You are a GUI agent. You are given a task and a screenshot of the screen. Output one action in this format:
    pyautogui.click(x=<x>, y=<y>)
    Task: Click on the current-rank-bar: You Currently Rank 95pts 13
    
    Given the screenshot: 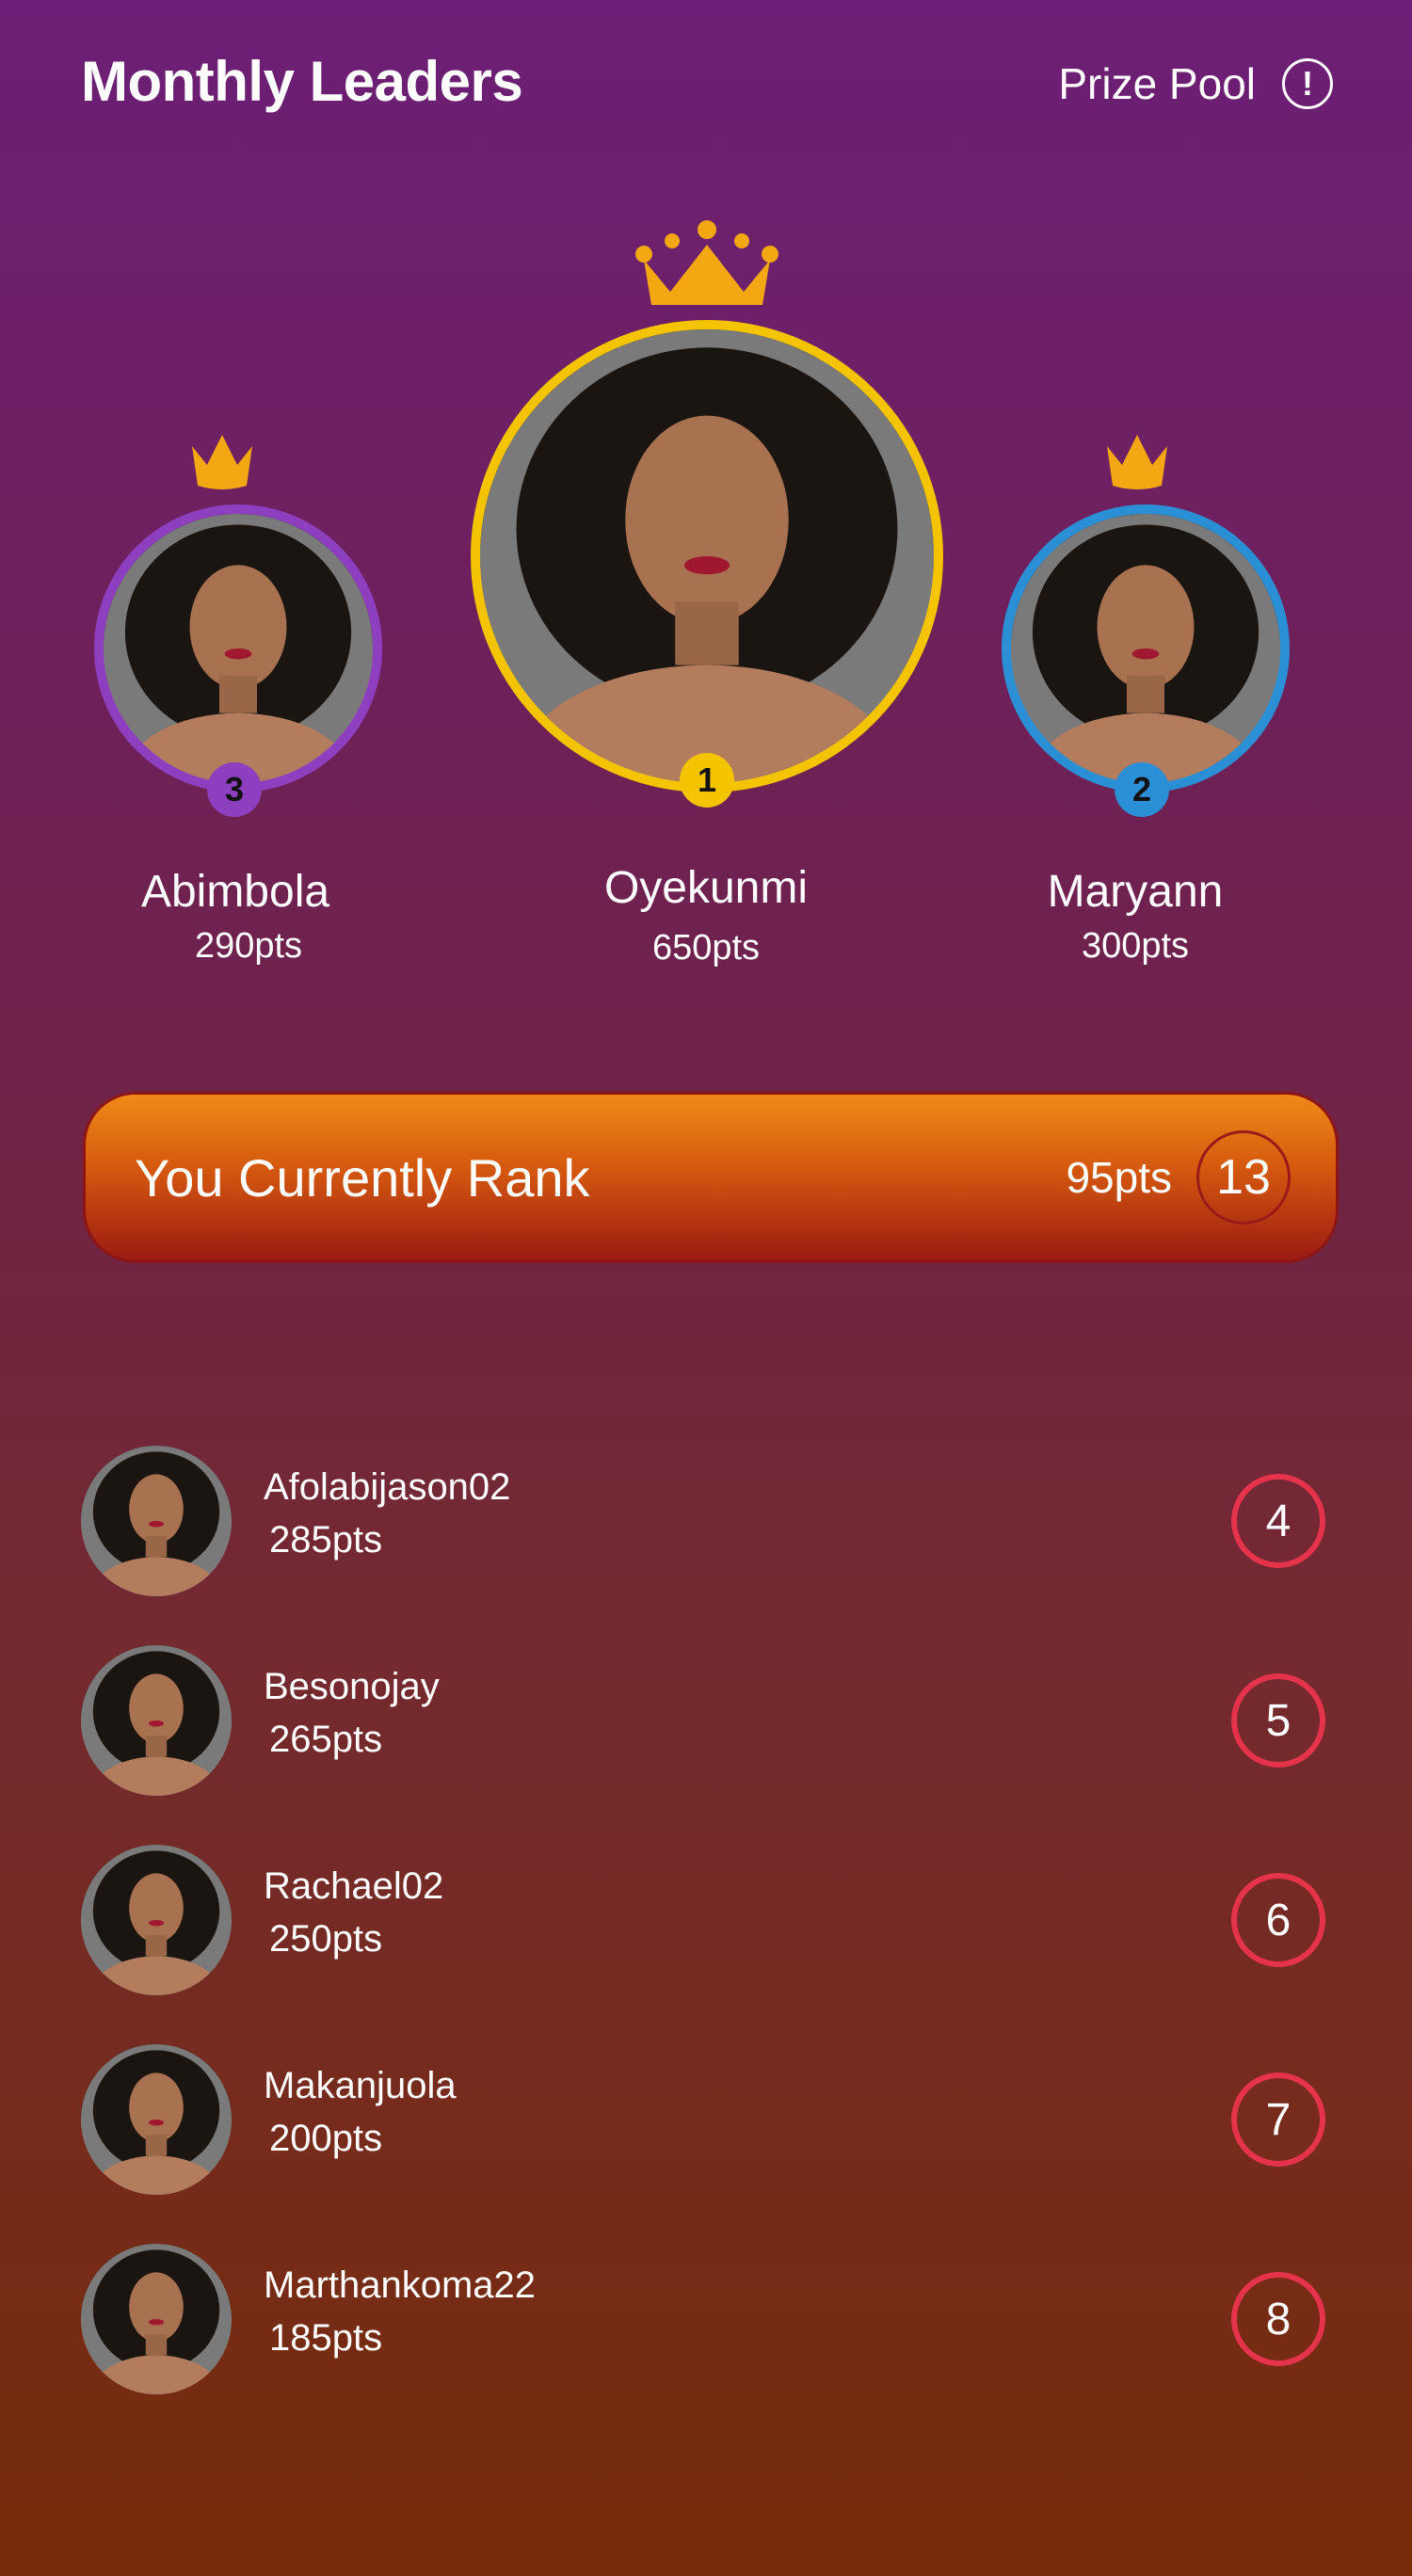 What is the action you would take?
    pyautogui.click(x=711, y=1177)
    